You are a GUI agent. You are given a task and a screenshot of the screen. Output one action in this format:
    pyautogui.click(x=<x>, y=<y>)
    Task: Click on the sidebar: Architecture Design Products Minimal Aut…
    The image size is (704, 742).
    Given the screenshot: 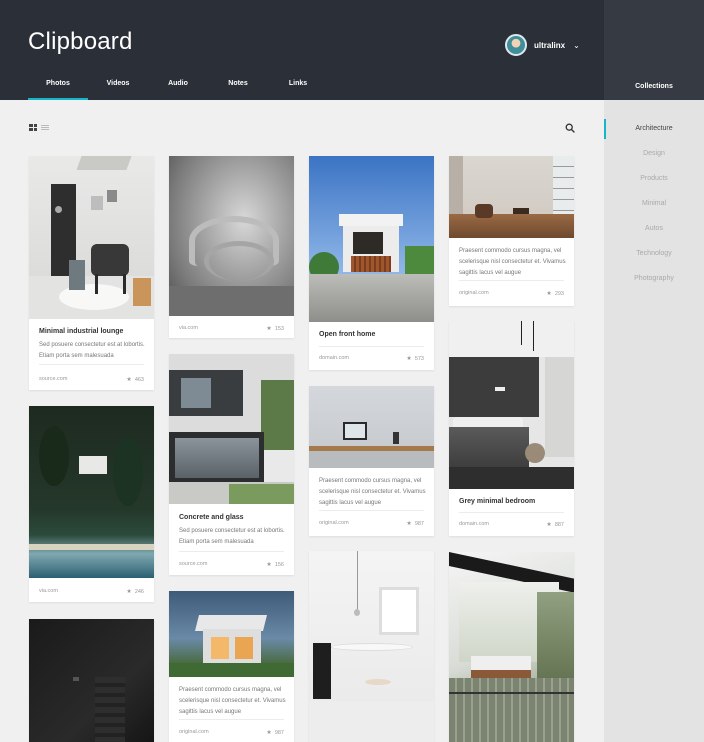 What is the action you would take?
    pyautogui.click(x=654, y=421)
    